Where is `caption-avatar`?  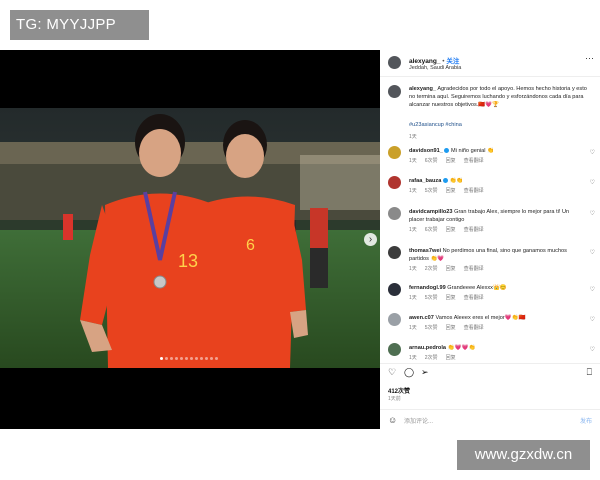
caption-avatar is located at coordinates (394, 91).